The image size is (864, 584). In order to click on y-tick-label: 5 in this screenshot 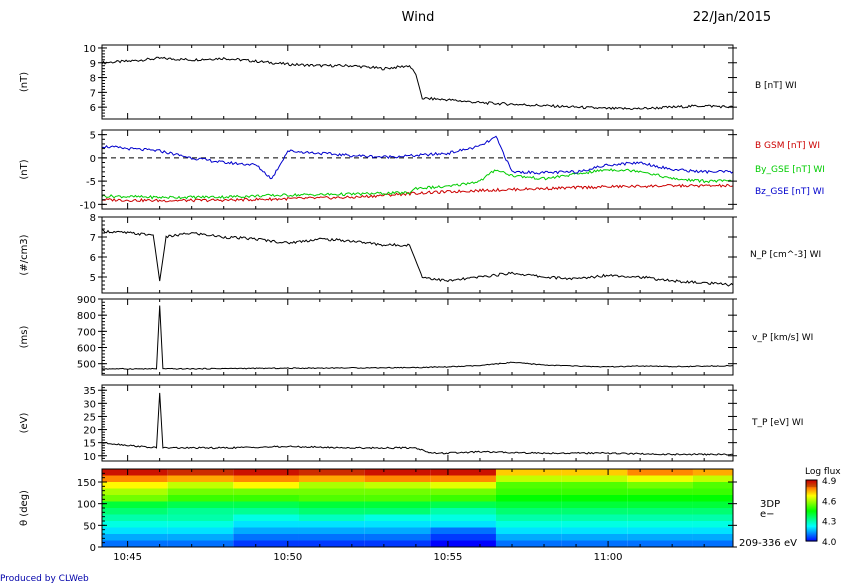, I will do `click(93, 278)`.